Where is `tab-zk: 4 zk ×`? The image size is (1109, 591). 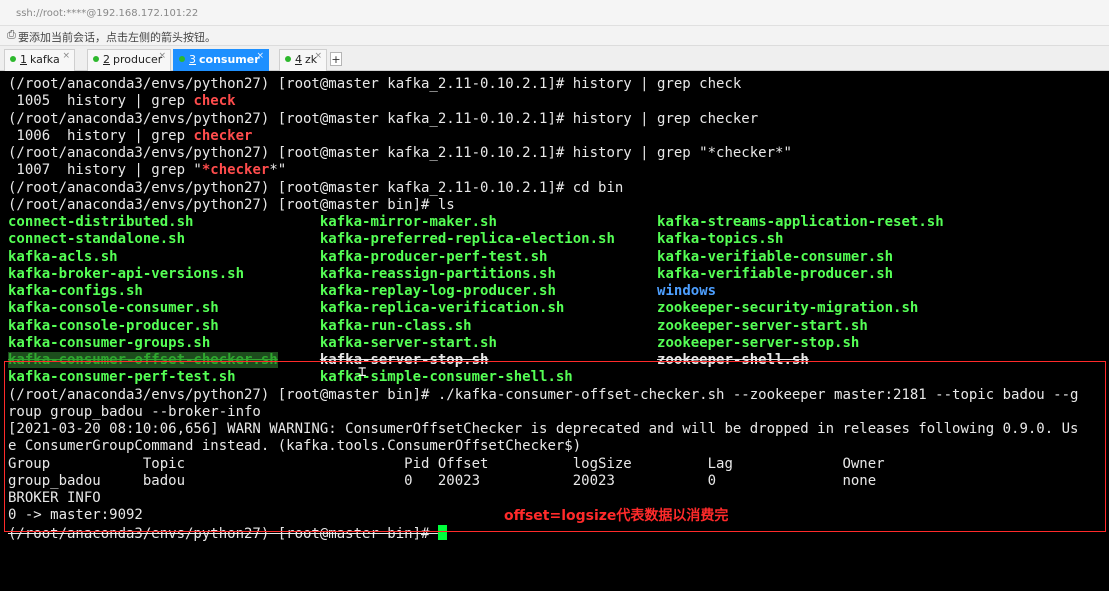
tab-zk: 4 zk × is located at coordinates (303, 60).